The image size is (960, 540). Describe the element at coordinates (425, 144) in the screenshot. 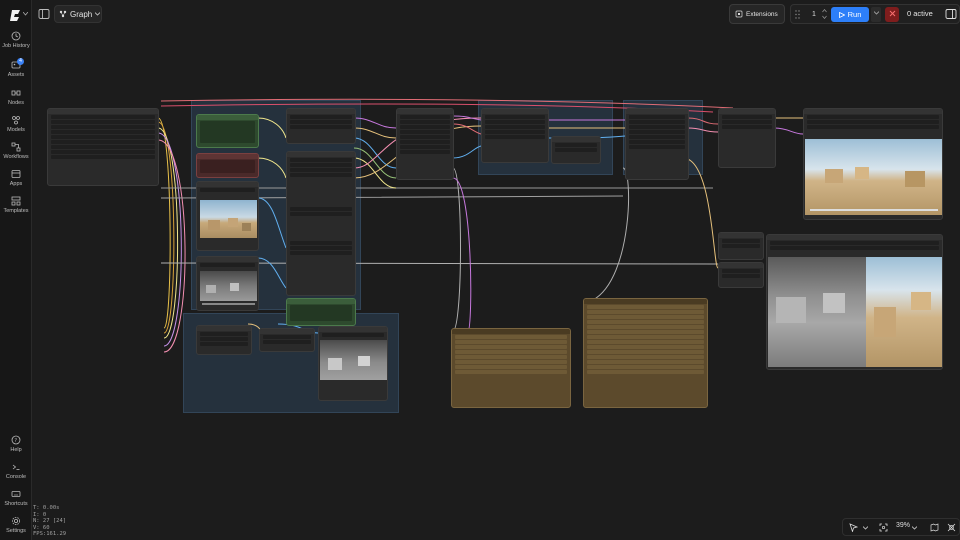

I see `conditioning-node` at that location.